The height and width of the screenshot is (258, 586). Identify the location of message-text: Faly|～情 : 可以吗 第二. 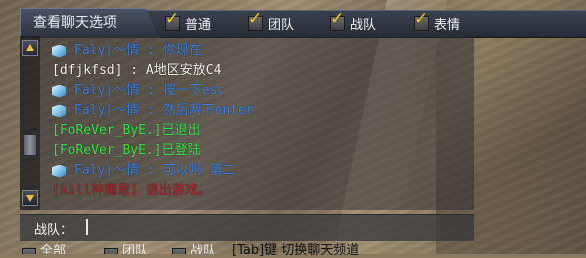
(155, 170).